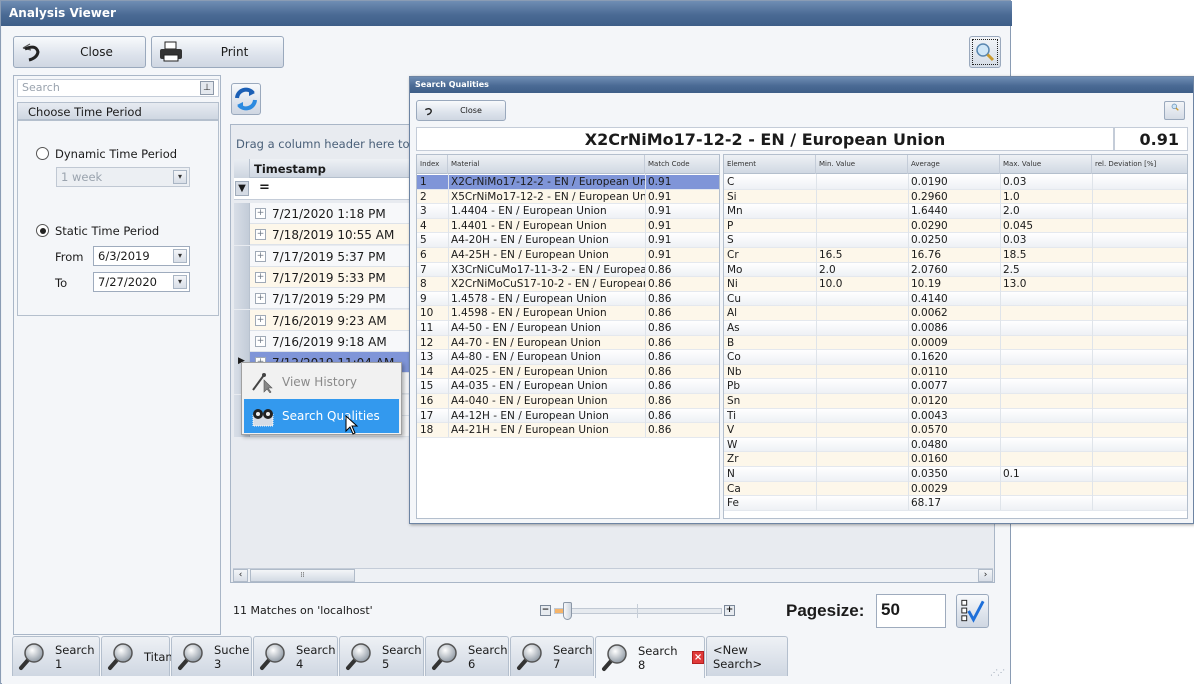  What do you see at coordinates (324, 277) in the screenshot?
I see `table-row: +7/17/2019 5:33 PM` at bounding box center [324, 277].